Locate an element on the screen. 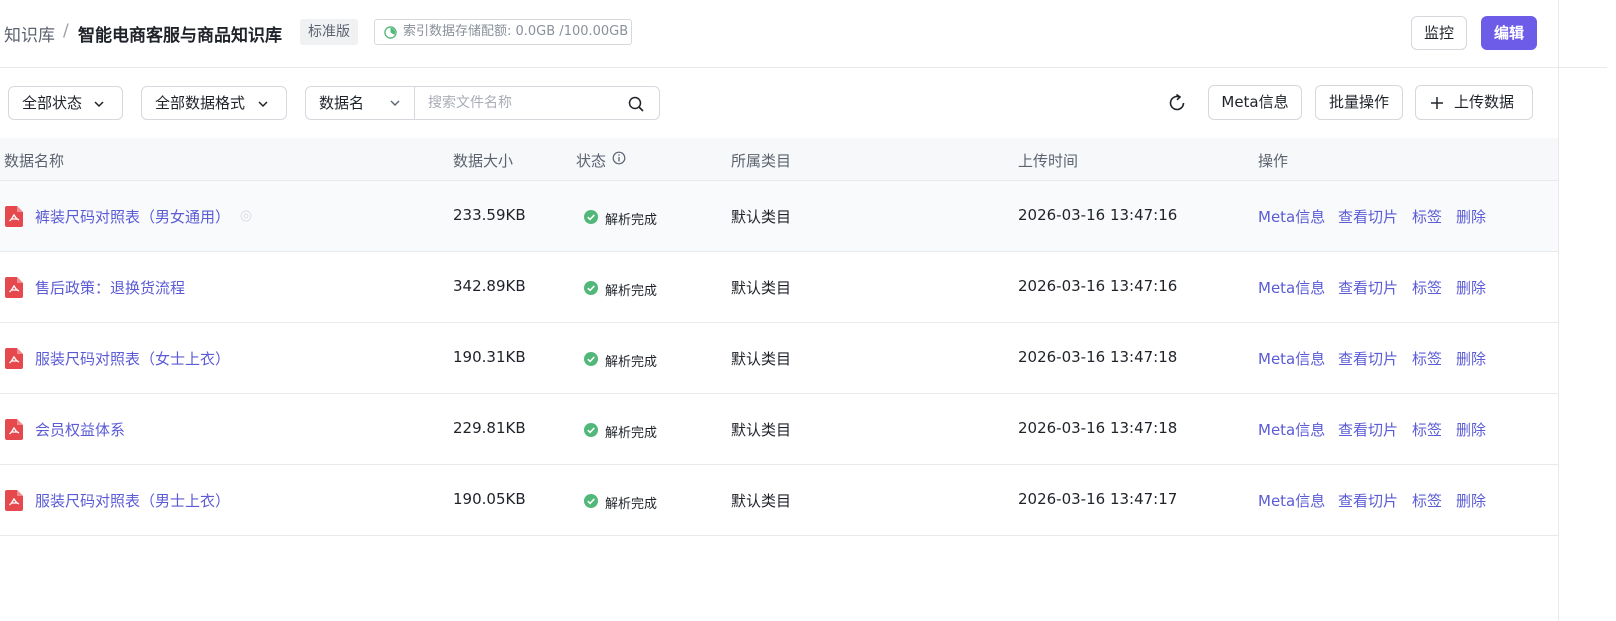 The width and height of the screenshot is (1616, 621). circle-outline-icon is located at coordinates (246, 216).